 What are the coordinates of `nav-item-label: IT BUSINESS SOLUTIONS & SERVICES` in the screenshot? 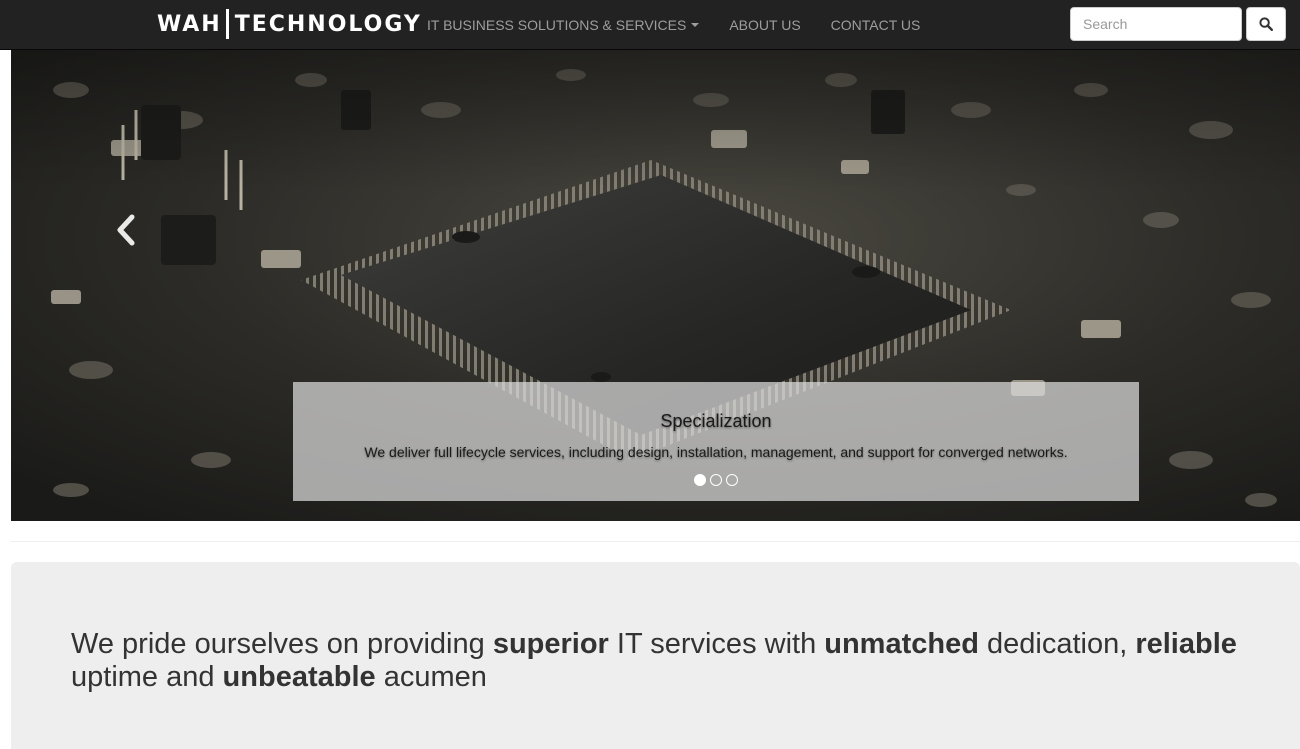 It's located at (557, 25).